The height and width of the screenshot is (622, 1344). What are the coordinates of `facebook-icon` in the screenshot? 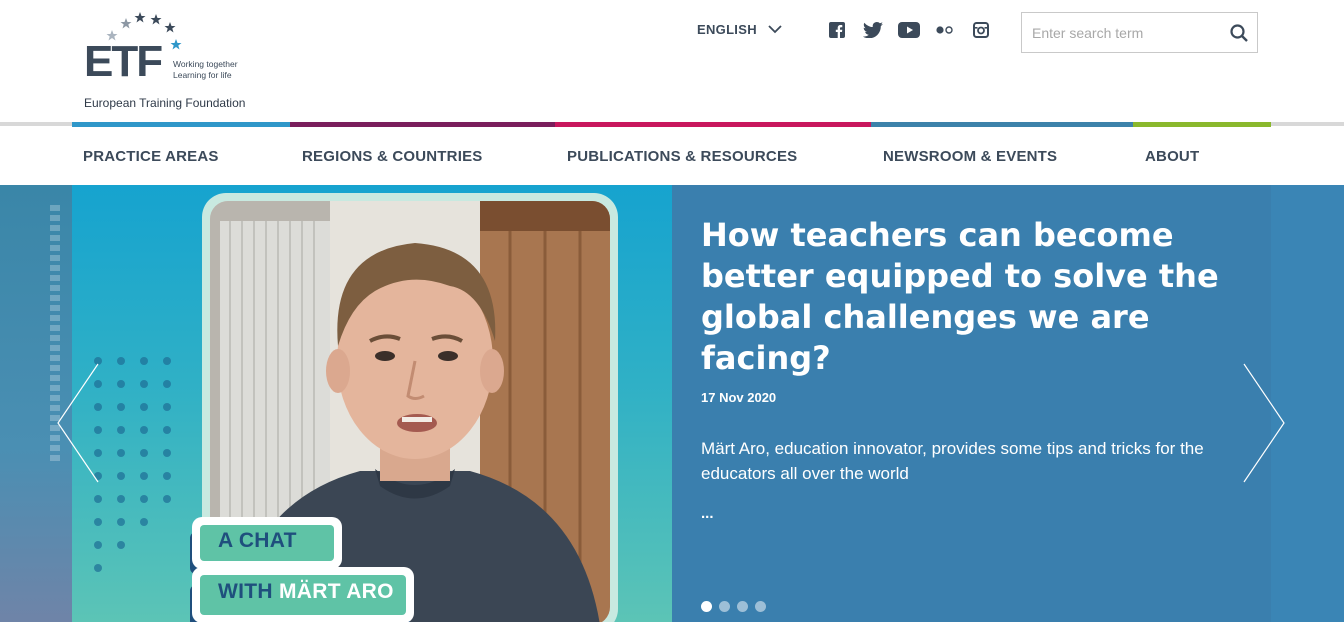 It's located at (837, 30).